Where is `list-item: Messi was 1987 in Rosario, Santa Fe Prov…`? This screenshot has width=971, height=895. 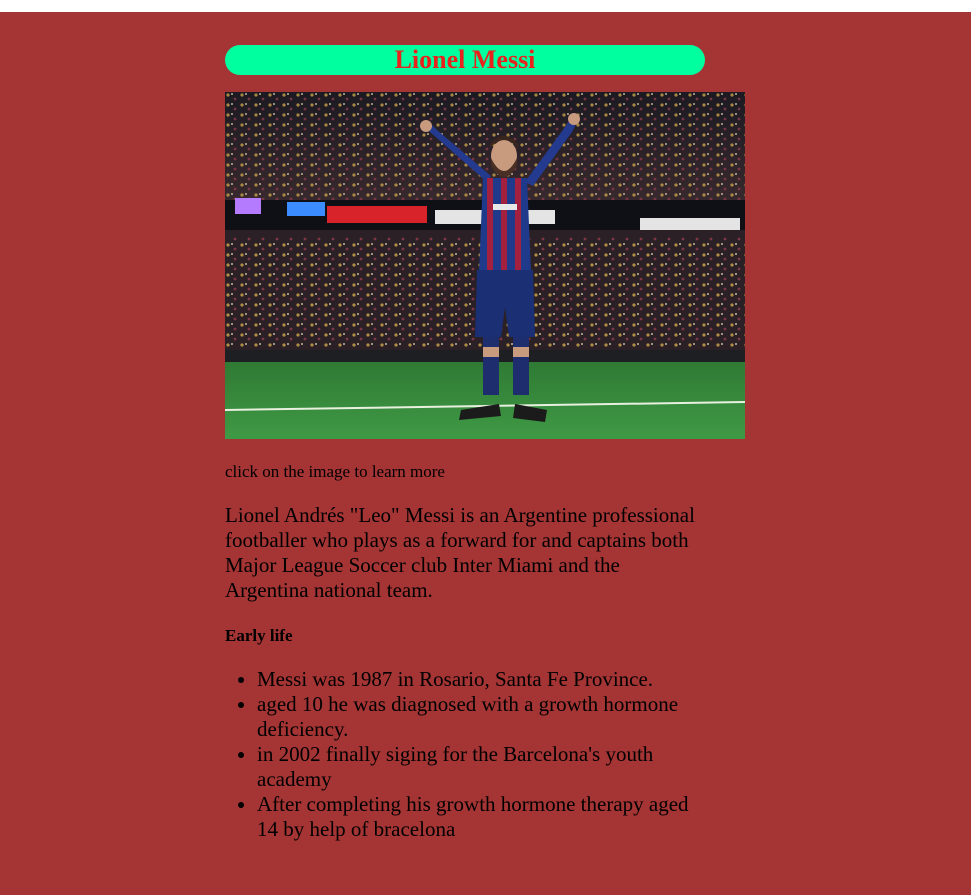 list-item: Messi was 1987 in Rosario, Santa Fe Prov… is located at coordinates (481, 679).